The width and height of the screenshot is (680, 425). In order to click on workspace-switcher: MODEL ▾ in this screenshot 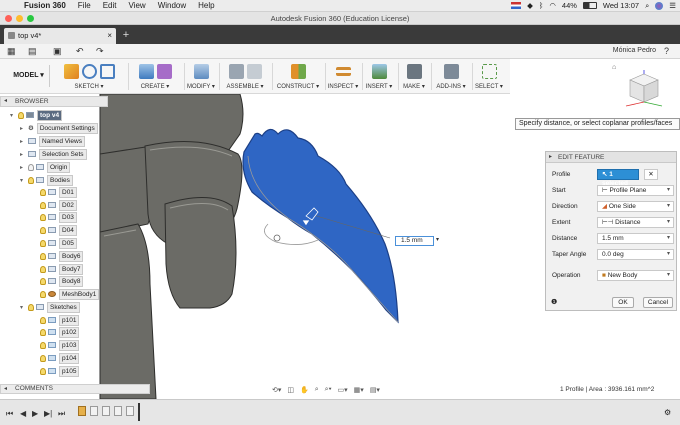, I will do `click(29, 76)`.